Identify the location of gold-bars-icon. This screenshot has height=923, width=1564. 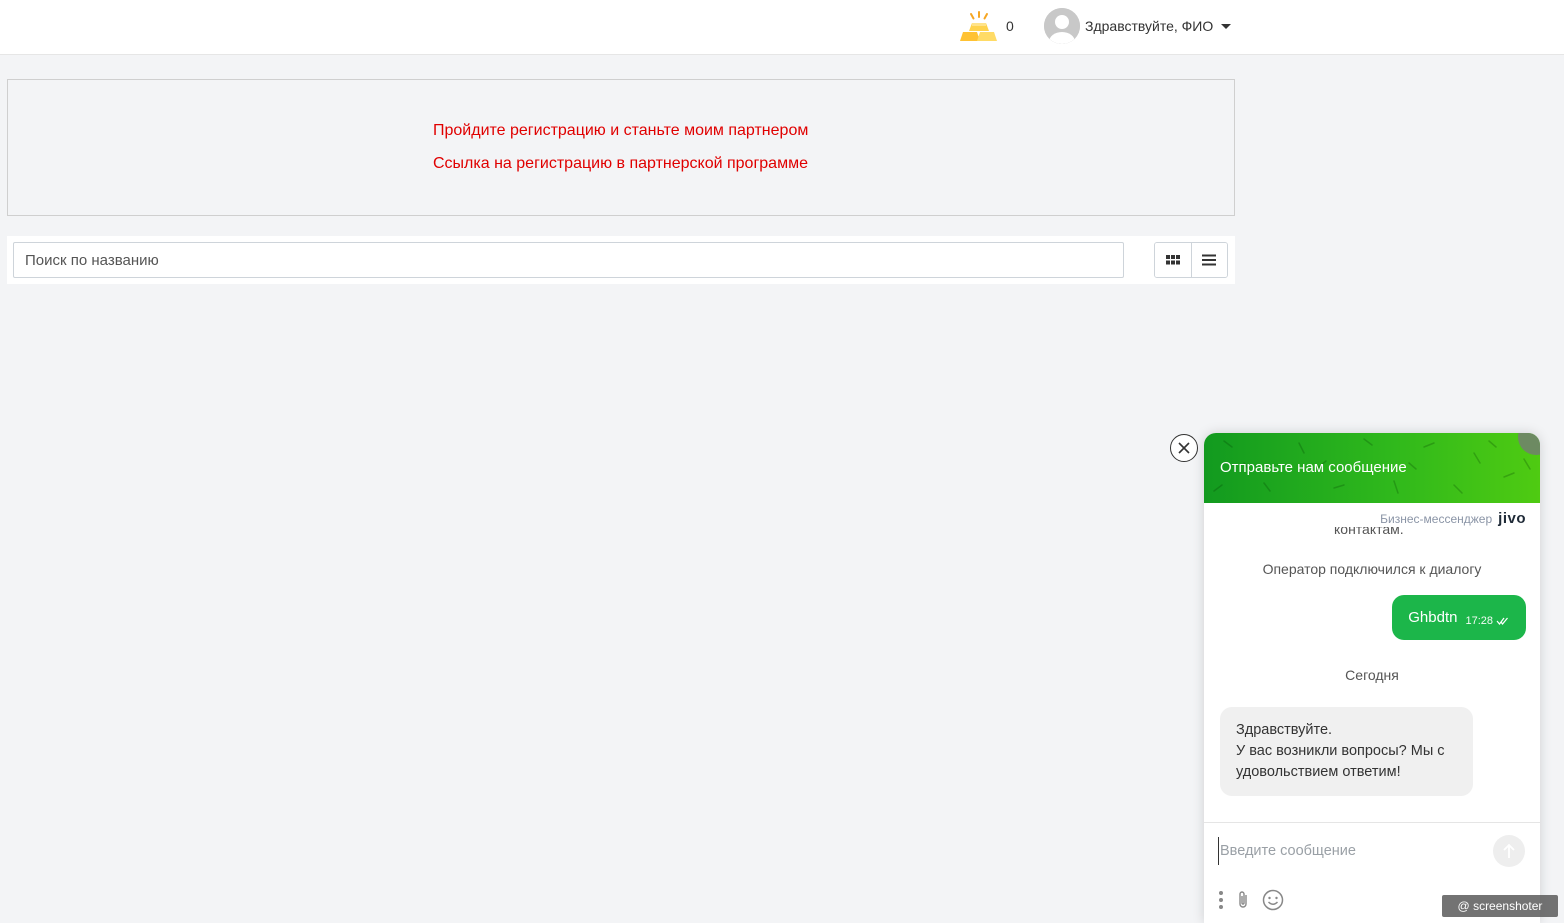
(979, 27).